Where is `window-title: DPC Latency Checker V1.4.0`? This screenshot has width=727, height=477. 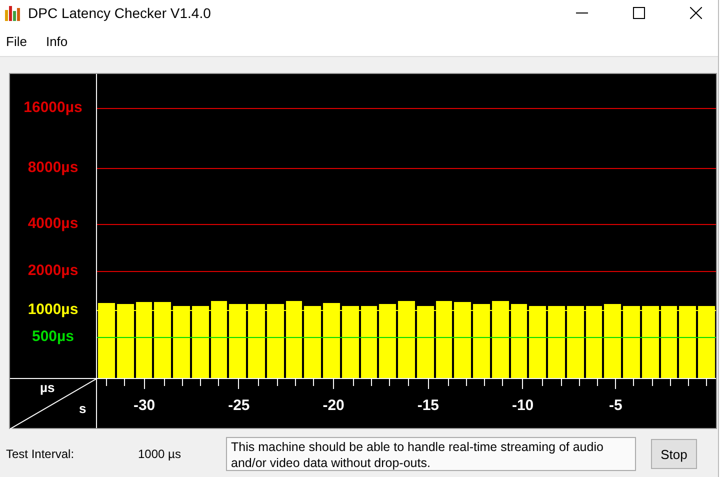 window-title: DPC Latency Checker V1.4.0 is located at coordinates (119, 13).